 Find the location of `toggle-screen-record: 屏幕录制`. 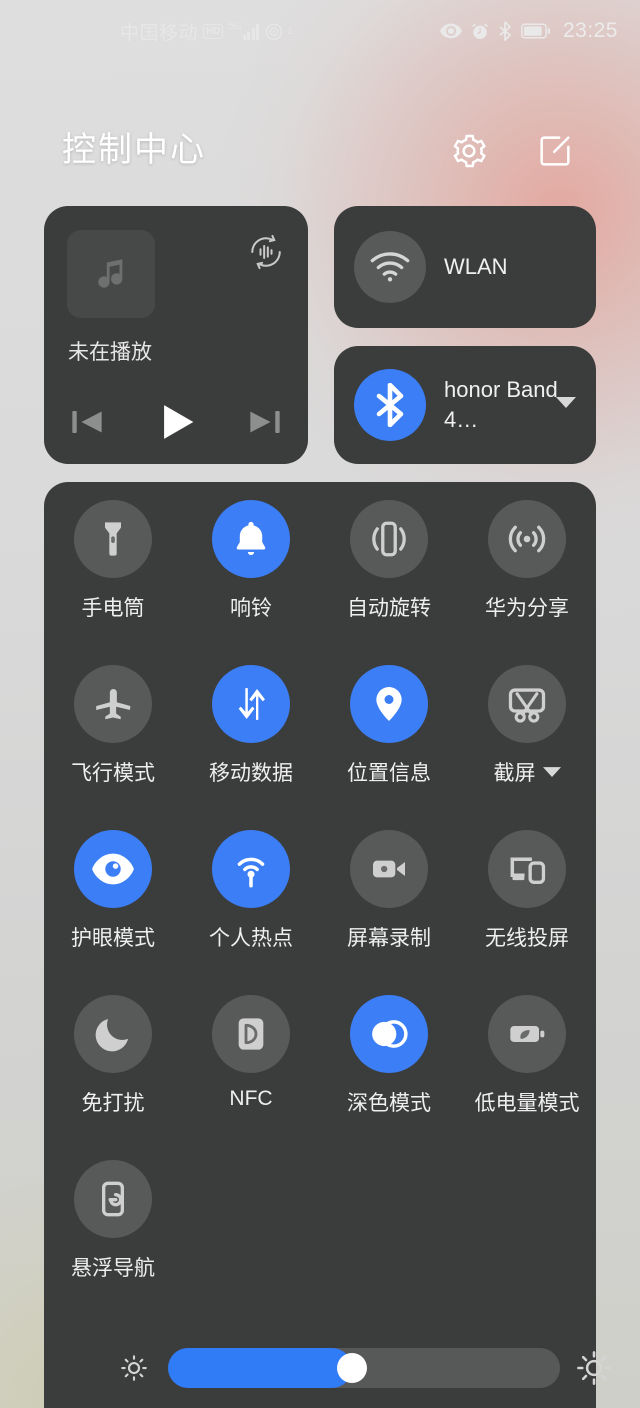

toggle-screen-record: 屏幕录制 is located at coordinates (389, 912).